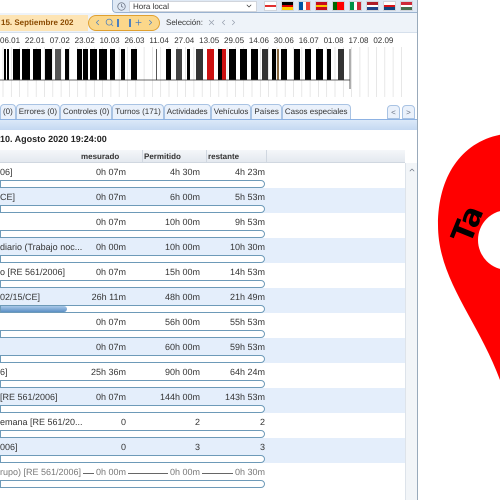 The image size is (500, 500). What do you see at coordinates (111, 156) in the screenshot?
I see `column-header: mesurado` at bounding box center [111, 156].